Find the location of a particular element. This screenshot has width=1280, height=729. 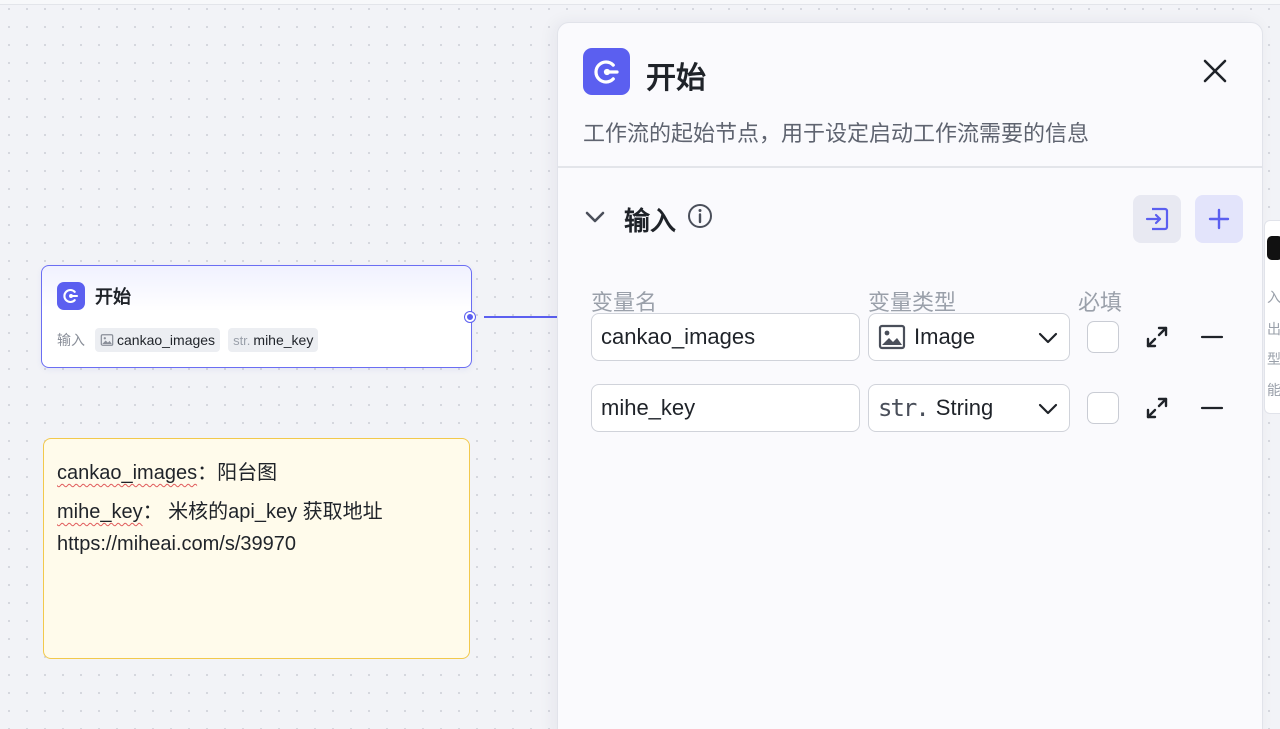

panel-node-icon is located at coordinates (606, 71).